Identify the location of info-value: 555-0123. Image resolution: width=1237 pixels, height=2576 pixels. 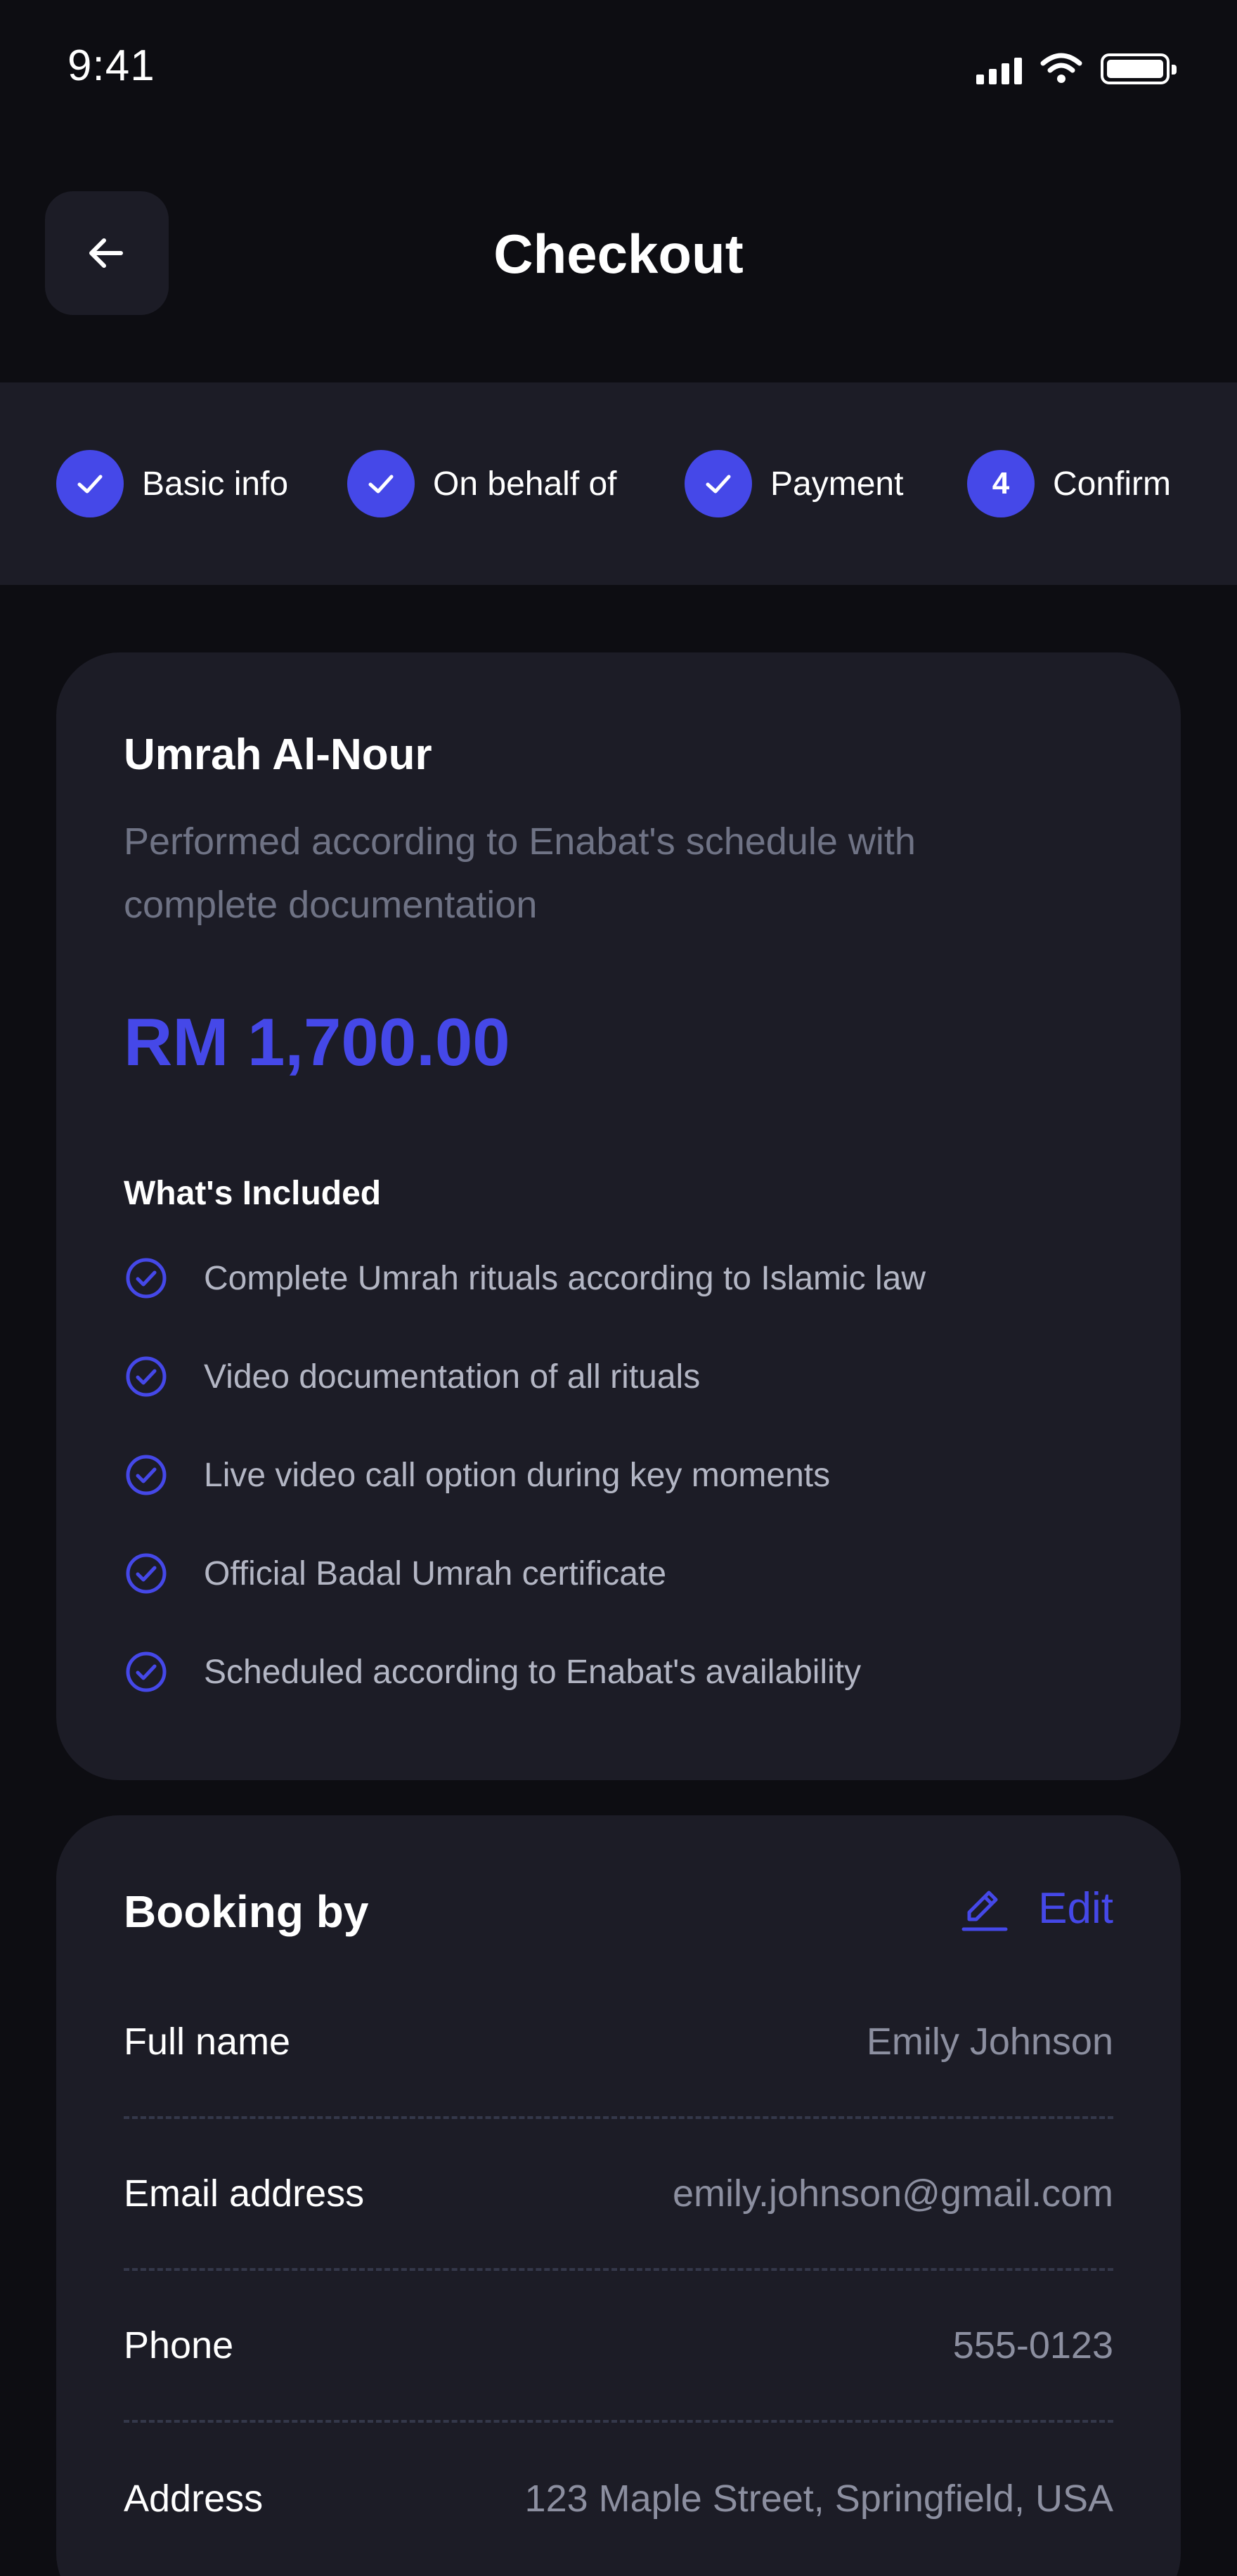
(1032, 2345).